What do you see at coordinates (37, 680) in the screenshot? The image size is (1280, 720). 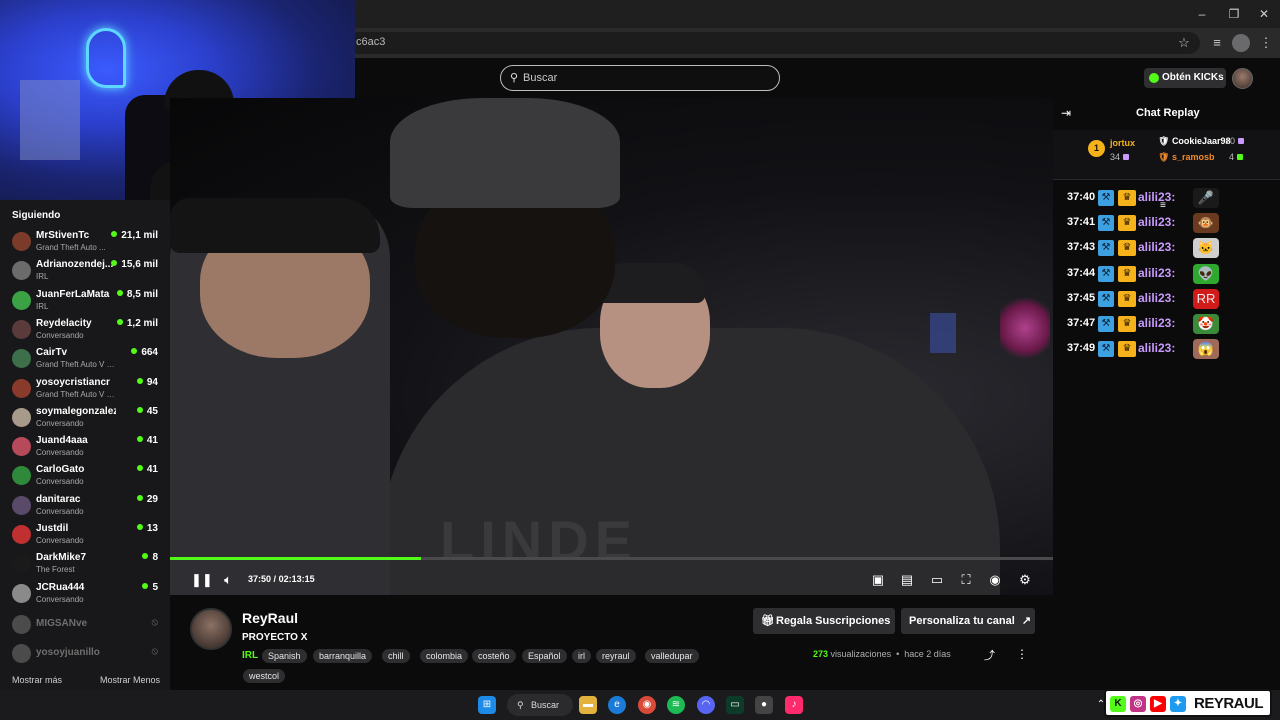 I see `show-more-link: Mostrar más` at bounding box center [37, 680].